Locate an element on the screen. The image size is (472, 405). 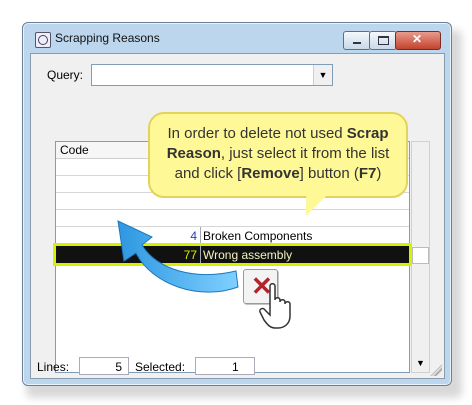
chevron-down-icon: ▼ is located at coordinates (322, 75).